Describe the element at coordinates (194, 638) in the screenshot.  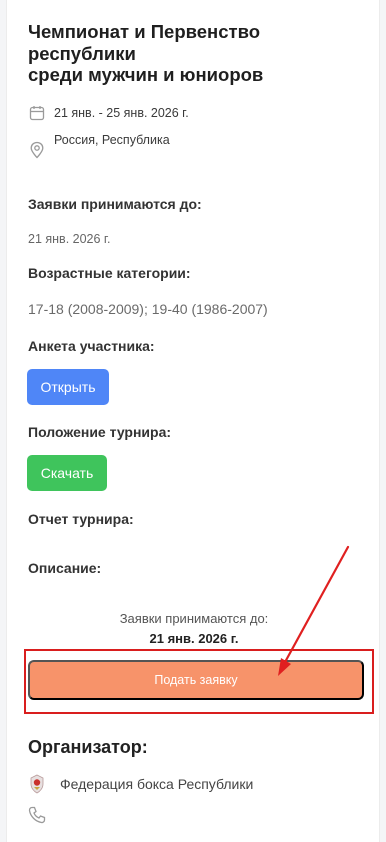
I see `footer-deadline-date: 21 янв. 2026 г.` at that location.